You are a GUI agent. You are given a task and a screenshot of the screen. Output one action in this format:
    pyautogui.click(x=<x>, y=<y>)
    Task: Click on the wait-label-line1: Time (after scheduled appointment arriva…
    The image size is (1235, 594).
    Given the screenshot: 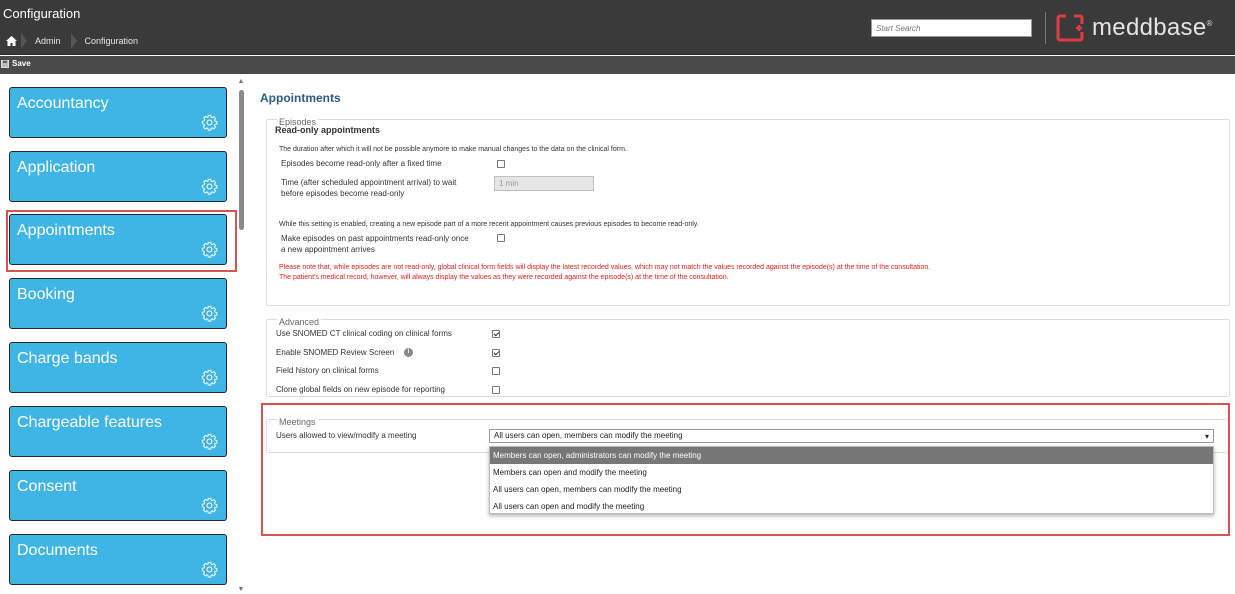 What is the action you would take?
    pyautogui.click(x=369, y=182)
    